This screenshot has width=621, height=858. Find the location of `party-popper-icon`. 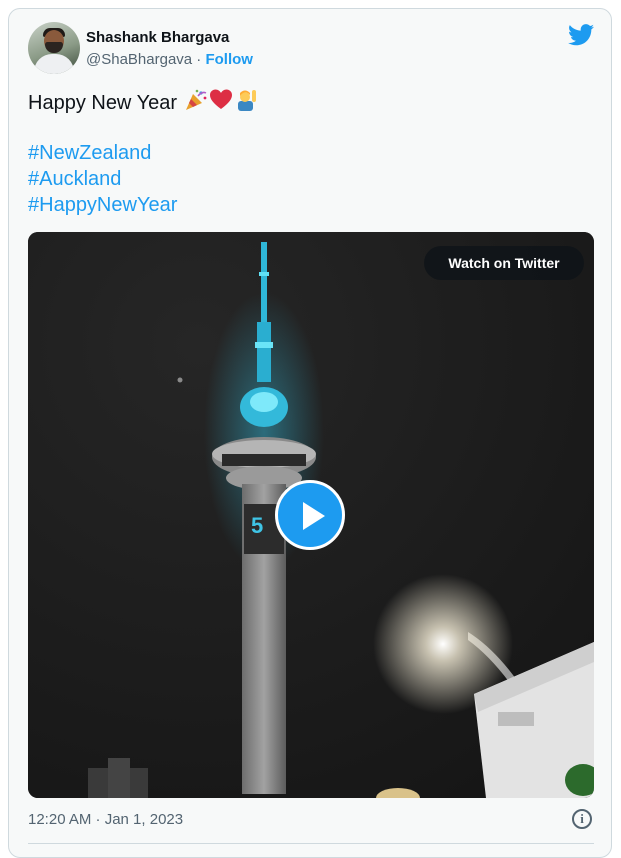

party-popper-icon is located at coordinates (195, 99).